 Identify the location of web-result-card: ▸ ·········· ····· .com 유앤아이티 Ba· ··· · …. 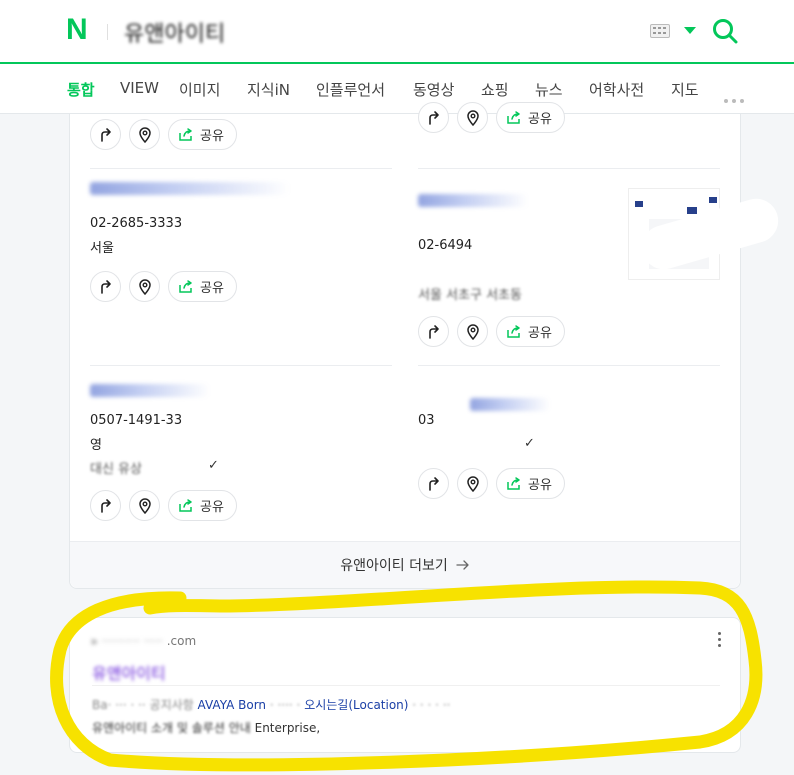
(405, 685).